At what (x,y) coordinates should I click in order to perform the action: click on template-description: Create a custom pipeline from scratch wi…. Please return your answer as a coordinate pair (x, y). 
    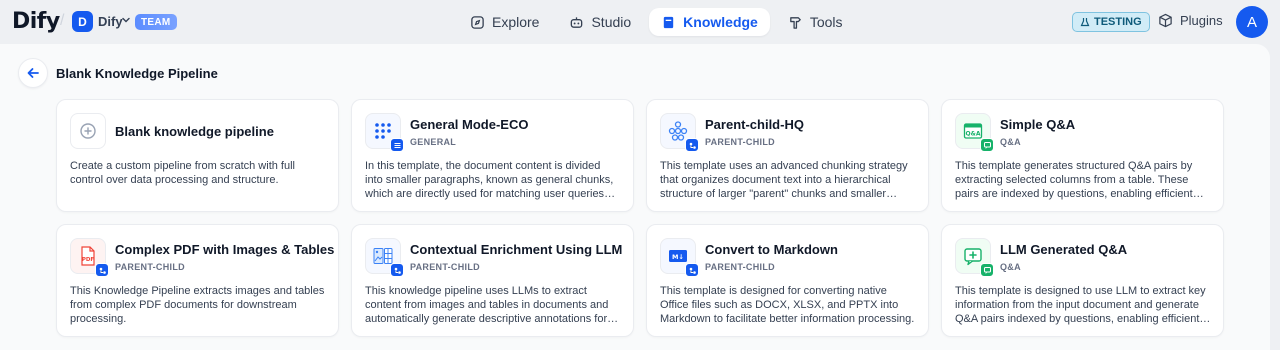
    Looking at the image, I should click on (182, 173).